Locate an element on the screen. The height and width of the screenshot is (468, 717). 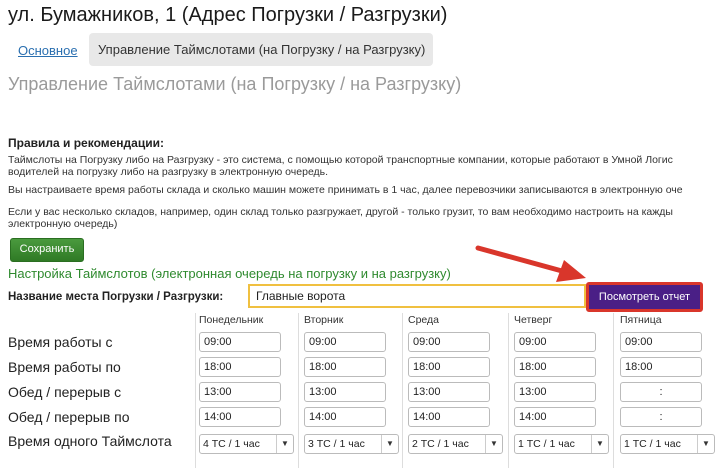
slot-select: 3 ТС / 1 час ▼ is located at coordinates (351, 444).